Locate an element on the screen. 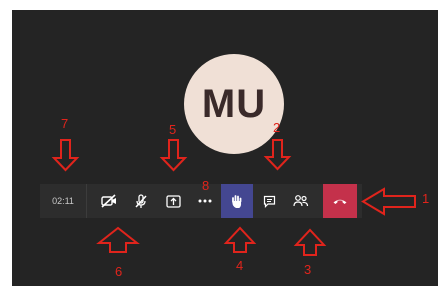 Image resolution: width=448 pixels, height=293 pixels. annotation-7: 7 is located at coordinates (65, 123).